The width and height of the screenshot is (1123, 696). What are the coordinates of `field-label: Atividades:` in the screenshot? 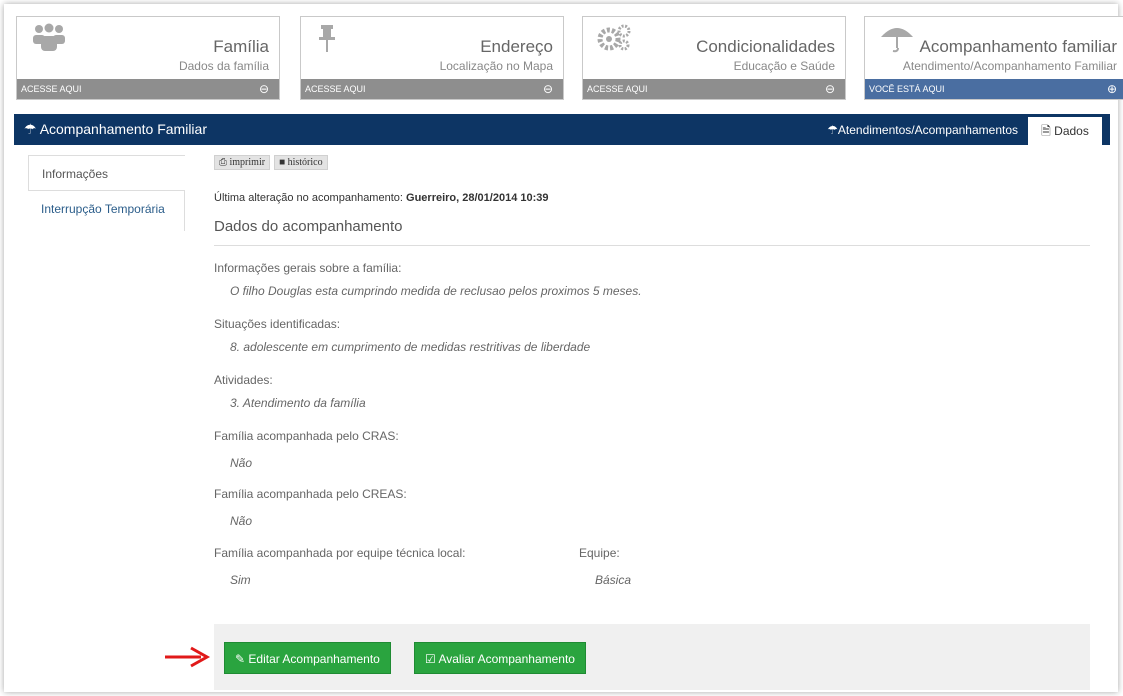 It's located at (243, 380).